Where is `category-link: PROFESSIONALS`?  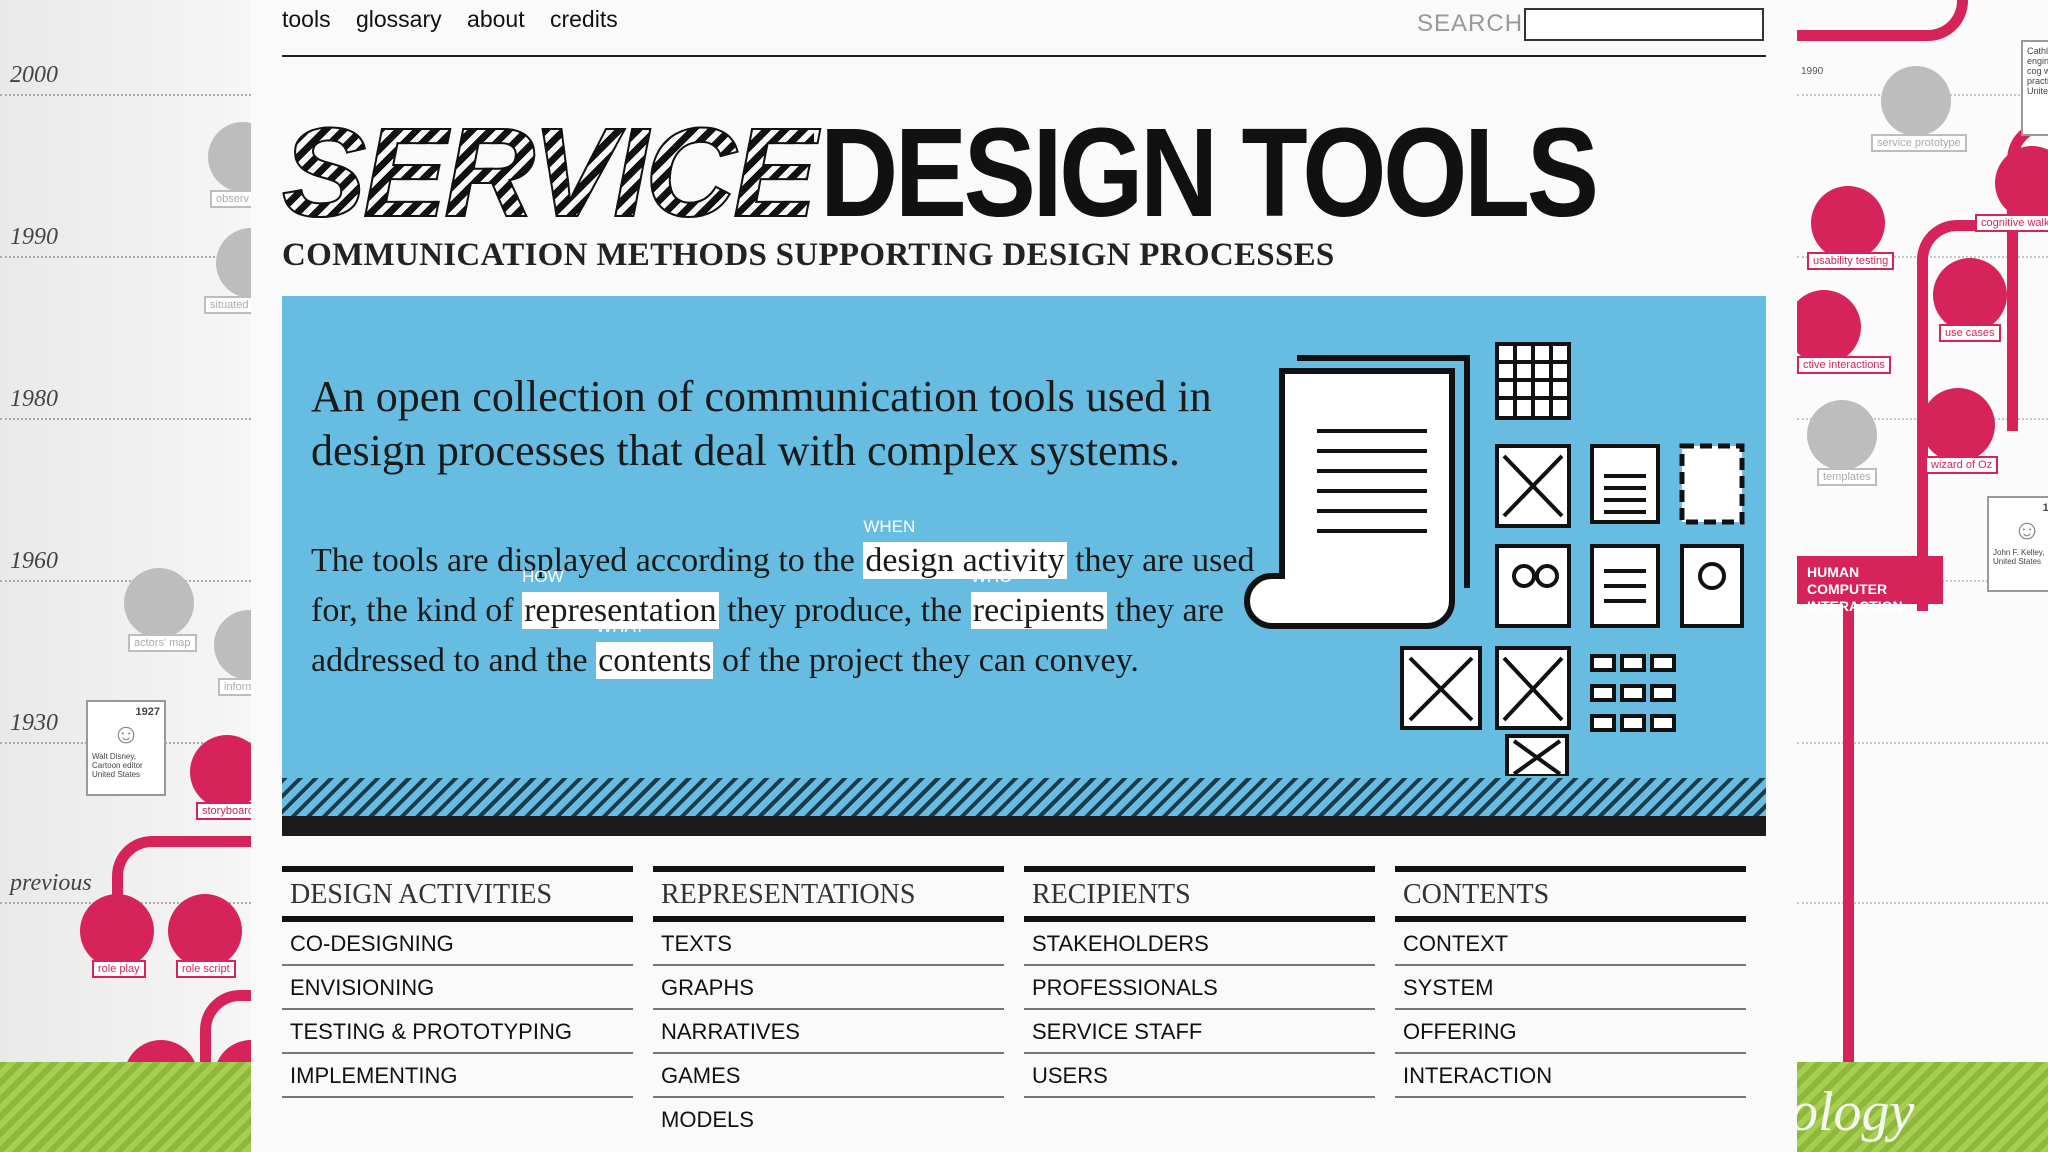
category-link: PROFESSIONALS is located at coordinates (1199, 988).